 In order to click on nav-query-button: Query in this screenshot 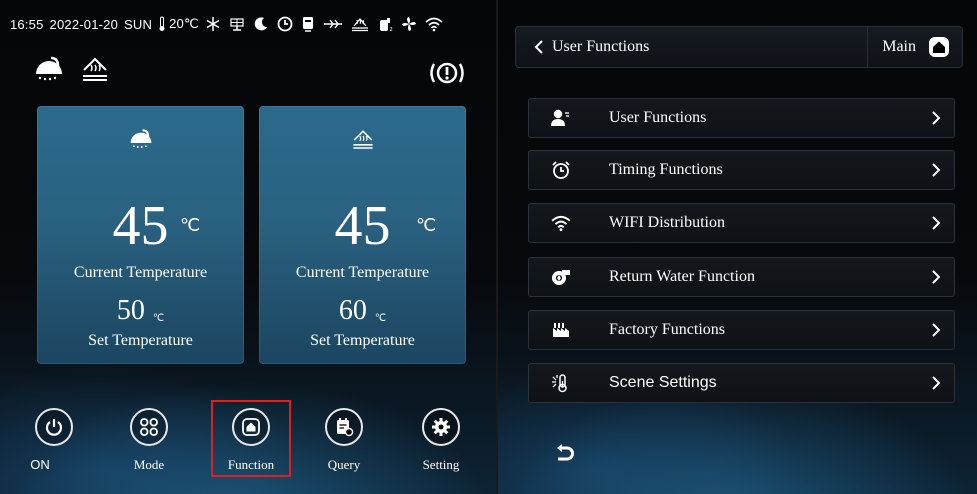, I will do `click(344, 440)`.